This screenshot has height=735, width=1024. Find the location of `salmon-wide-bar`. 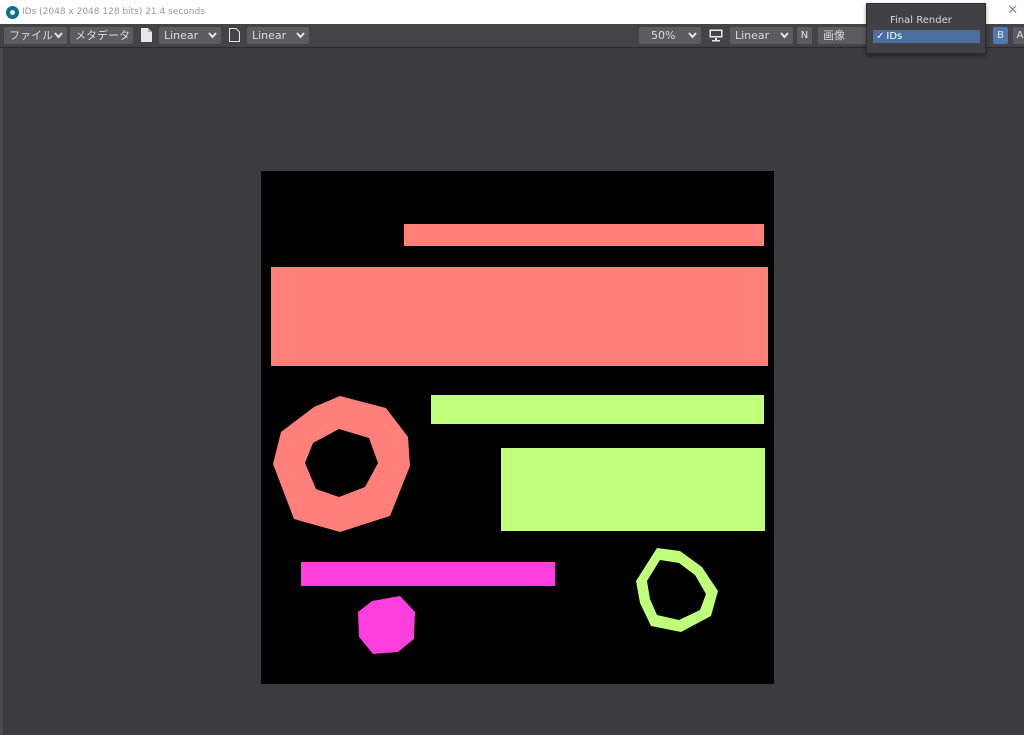

salmon-wide-bar is located at coordinates (519, 316).